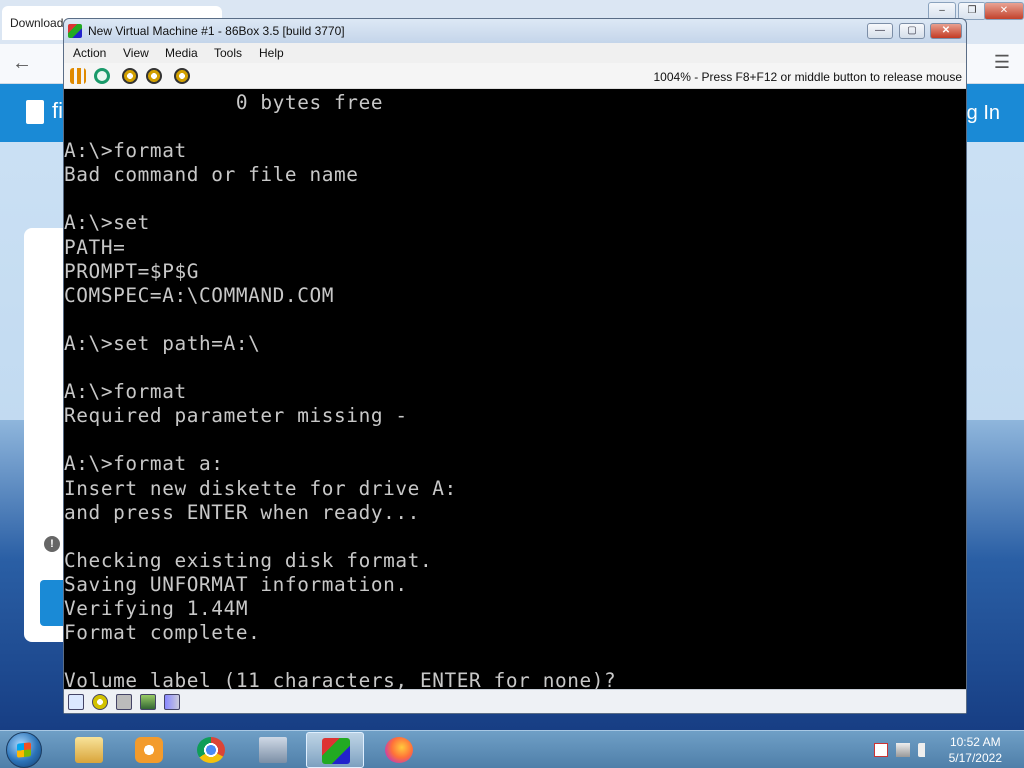 This screenshot has height=768, width=1024. I want to click on pause-icon, so click(78, 76).